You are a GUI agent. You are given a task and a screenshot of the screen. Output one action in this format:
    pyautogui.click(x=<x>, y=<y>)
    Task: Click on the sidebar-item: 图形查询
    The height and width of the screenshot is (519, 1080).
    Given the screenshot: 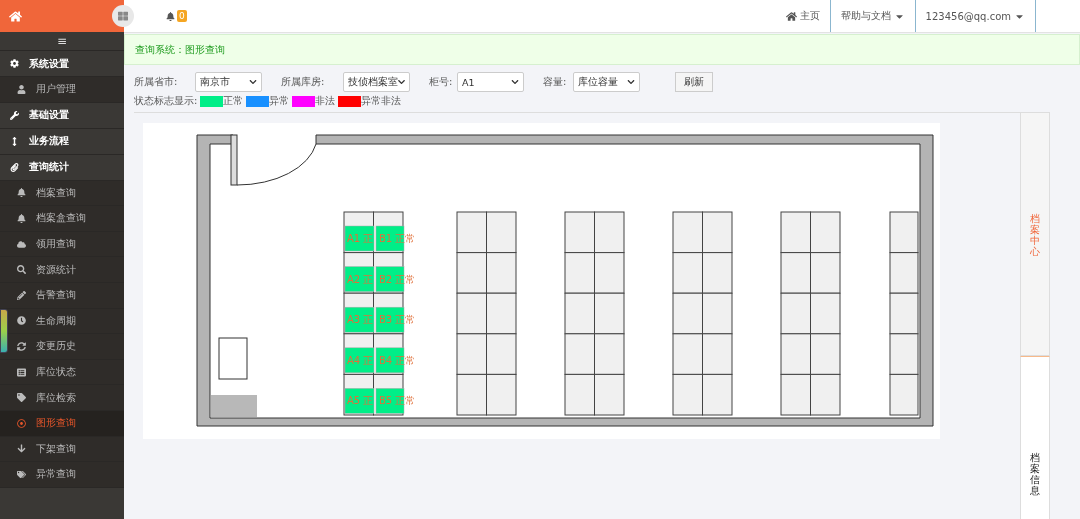 What is the action you would take?
    pyautogui.click(x=62, y=423)
    